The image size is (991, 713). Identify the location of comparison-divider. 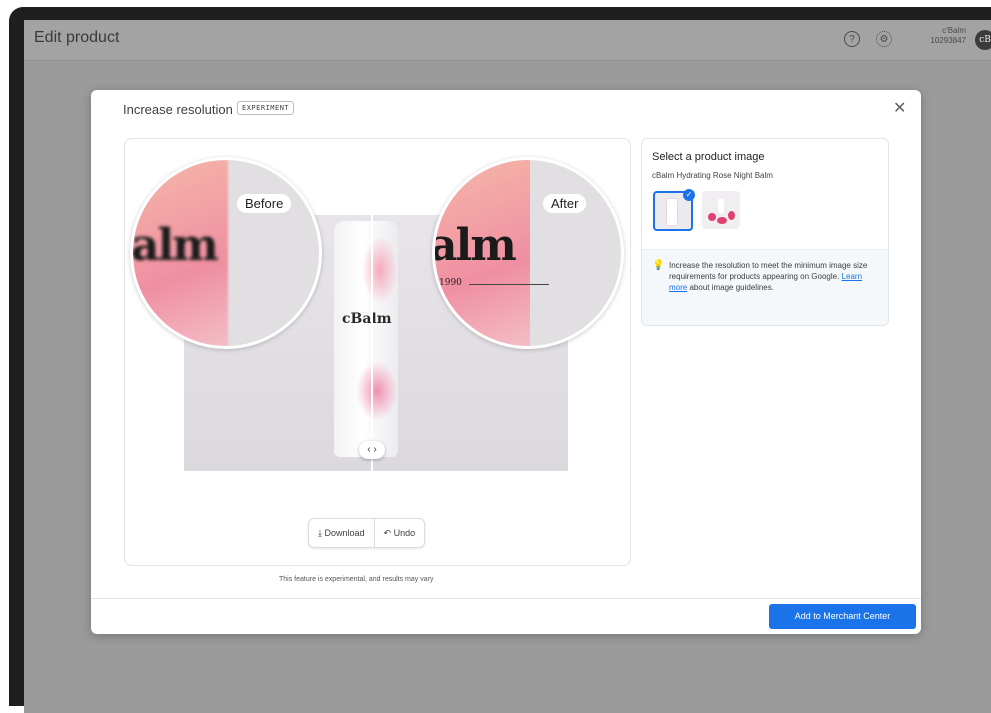
(372, 343).